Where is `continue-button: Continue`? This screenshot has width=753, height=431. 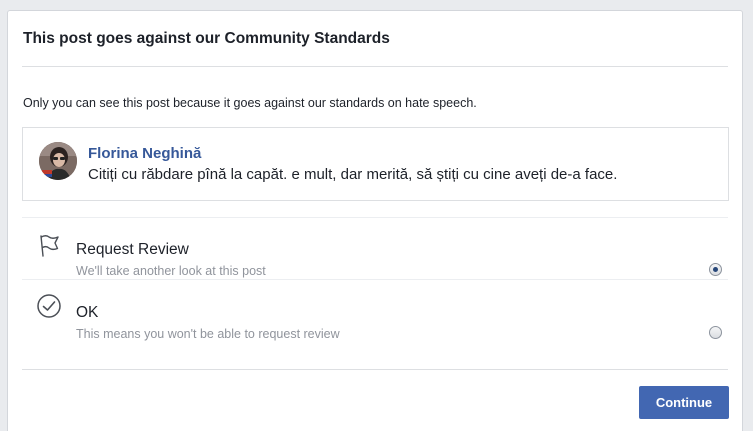 continue-button: Continue is located at coordinates (684, 402).